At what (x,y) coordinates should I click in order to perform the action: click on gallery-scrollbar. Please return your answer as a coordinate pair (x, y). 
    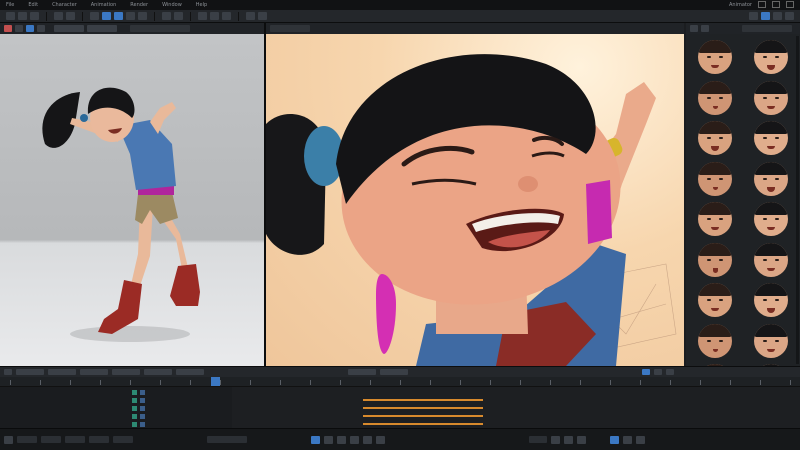
    Looking at the image, I should click on (797, 200).